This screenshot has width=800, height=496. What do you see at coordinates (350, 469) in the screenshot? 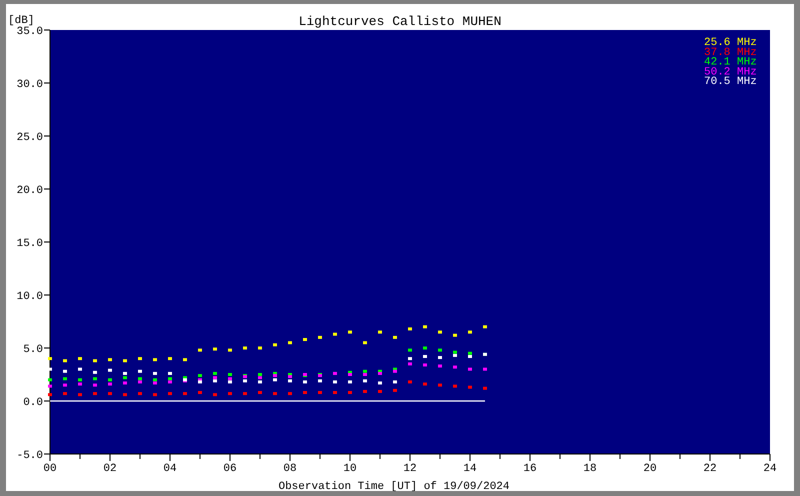
I see `tick-label: 10` at bounding box center [350, 469].